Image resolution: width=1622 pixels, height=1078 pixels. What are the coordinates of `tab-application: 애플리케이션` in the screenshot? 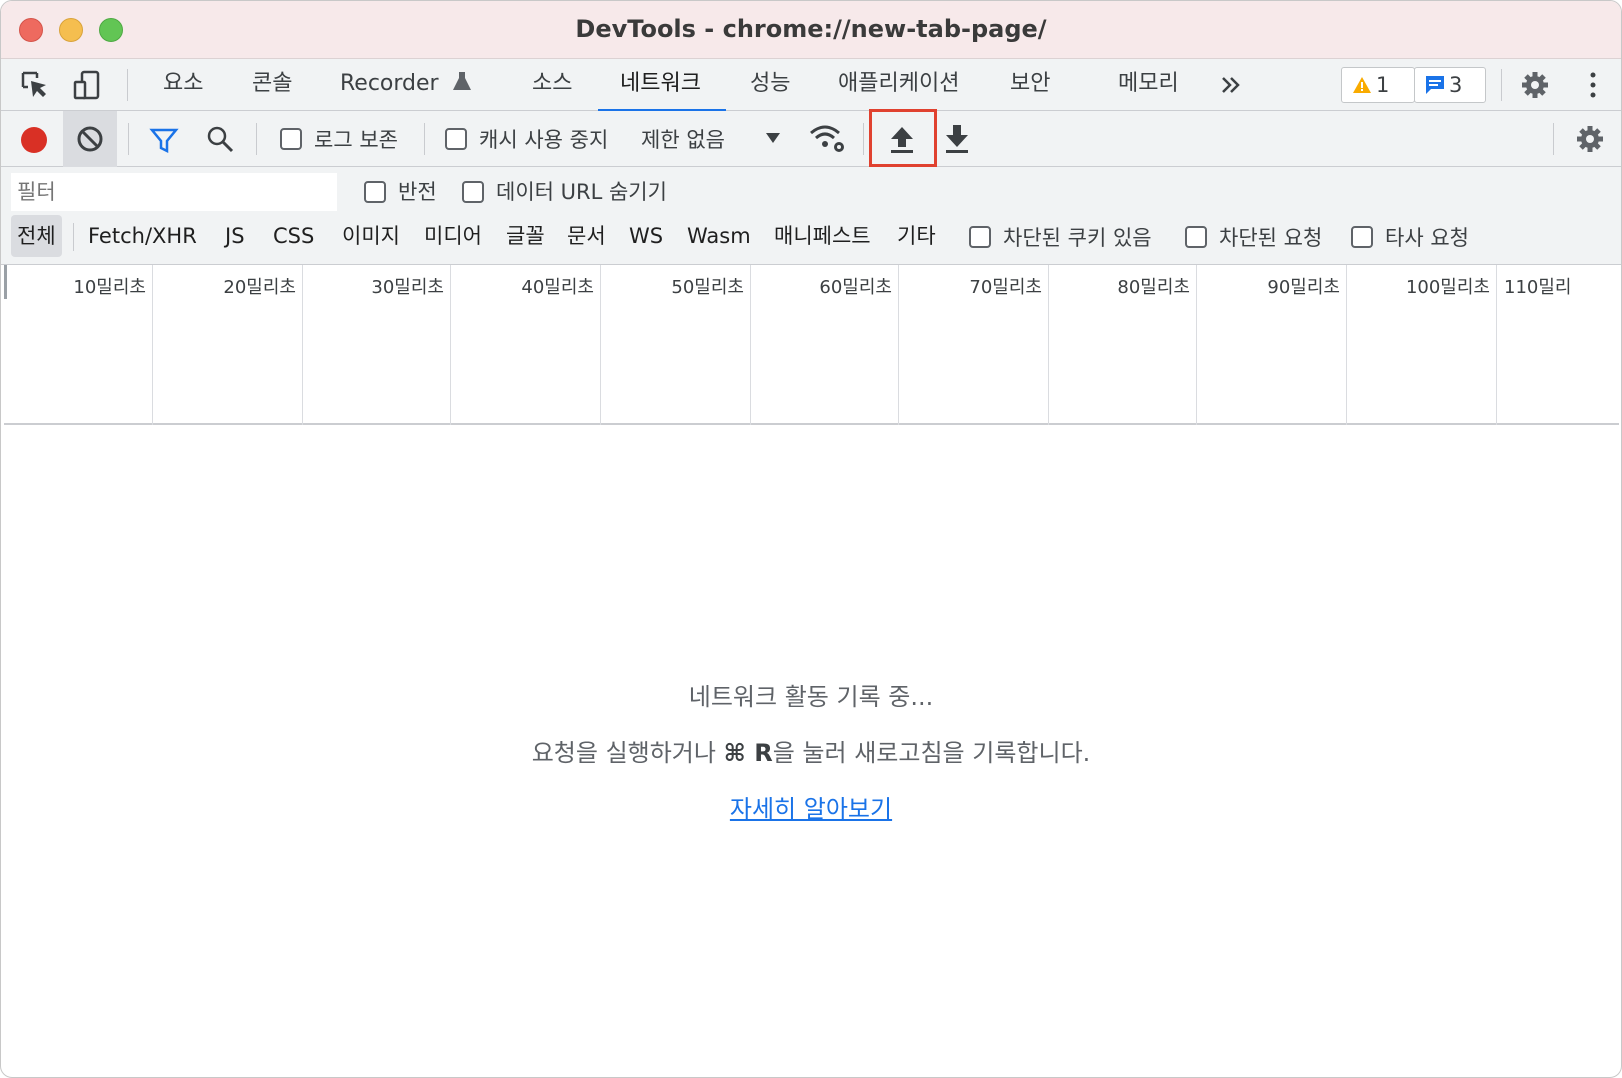 It's located at (898, 85).